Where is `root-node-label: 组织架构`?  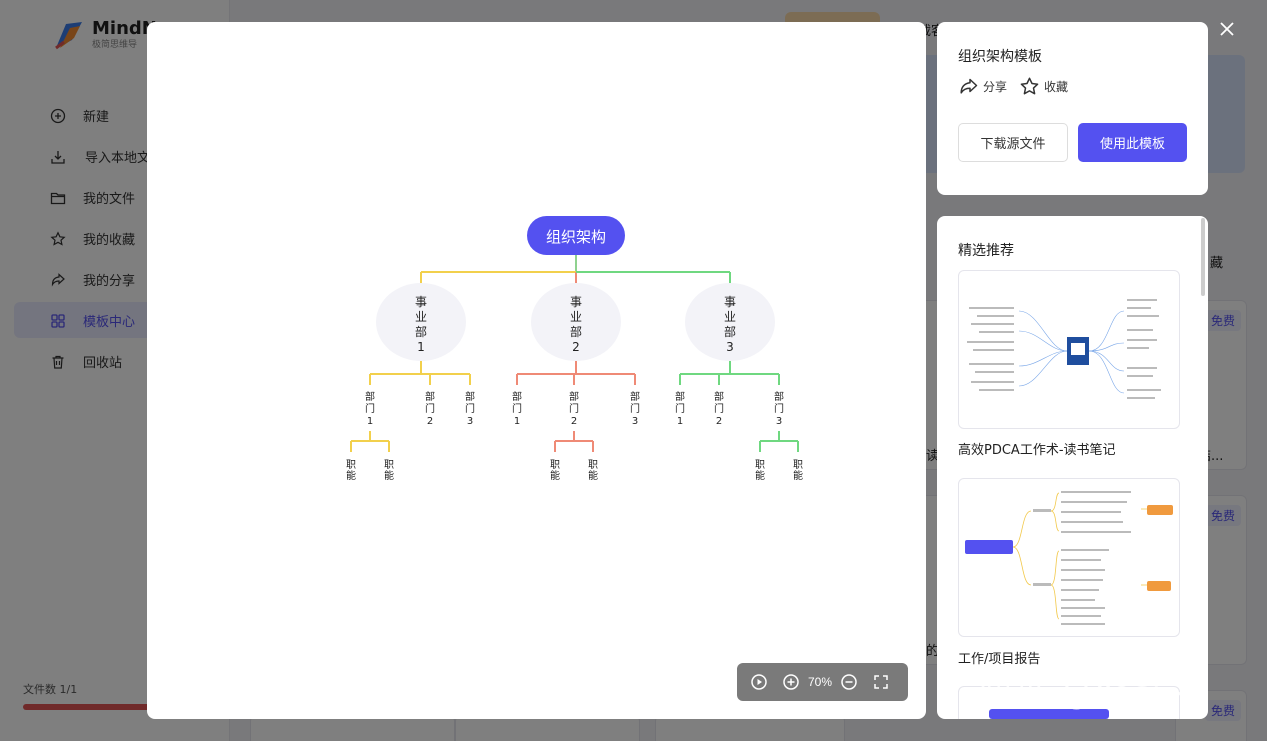
root-node-label: 组织架构 is located at coordinates (576, 237).